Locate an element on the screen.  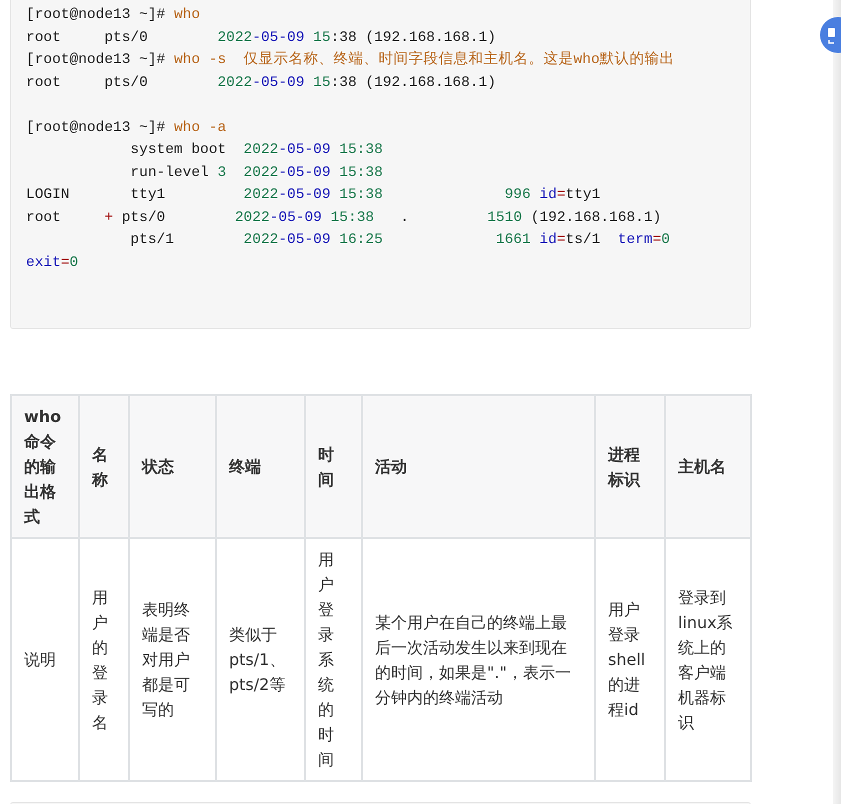
code-line: pts/1 2022-05-09 16:25 1661 id=ts/1 term=0 is located at coordinates (399, 240).